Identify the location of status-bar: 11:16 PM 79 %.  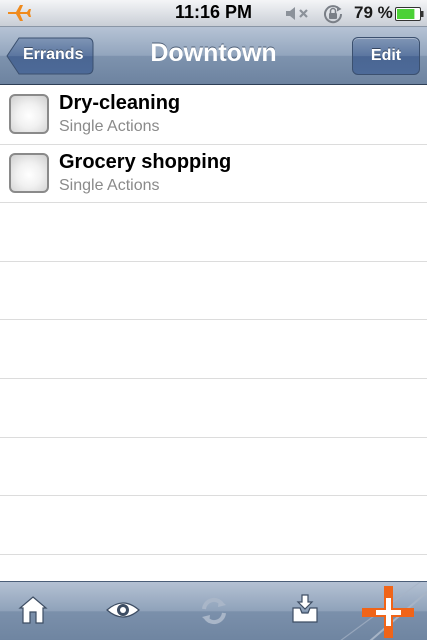
(213, 13).